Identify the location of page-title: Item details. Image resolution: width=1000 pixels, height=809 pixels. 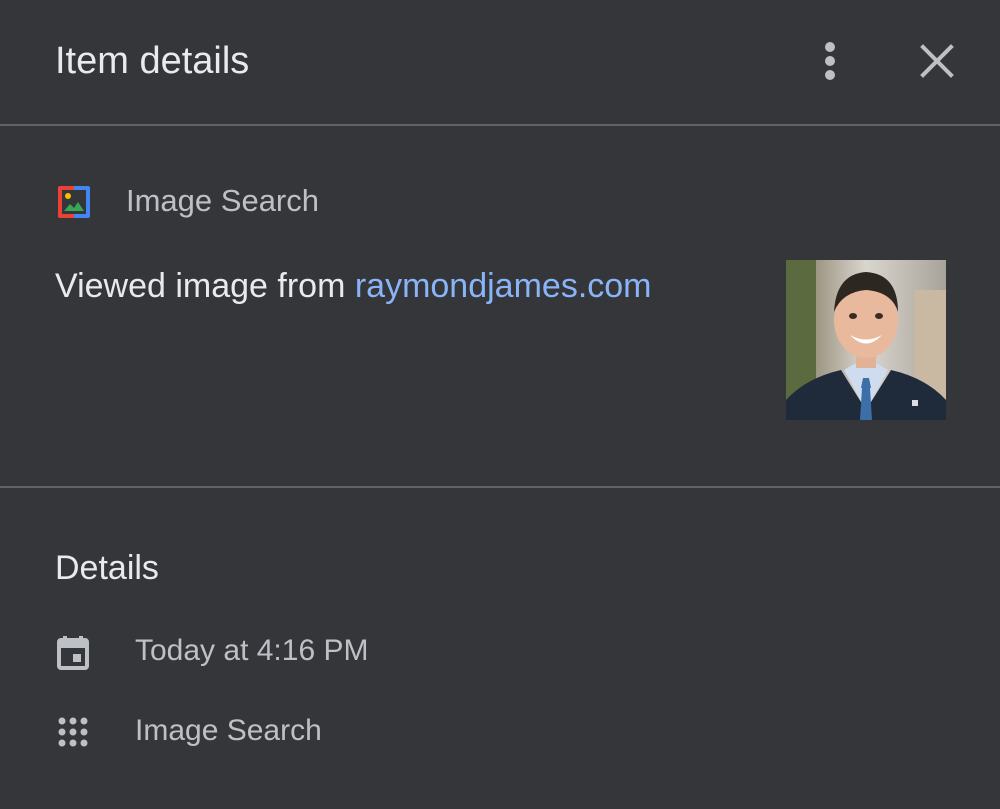
(152, 61).